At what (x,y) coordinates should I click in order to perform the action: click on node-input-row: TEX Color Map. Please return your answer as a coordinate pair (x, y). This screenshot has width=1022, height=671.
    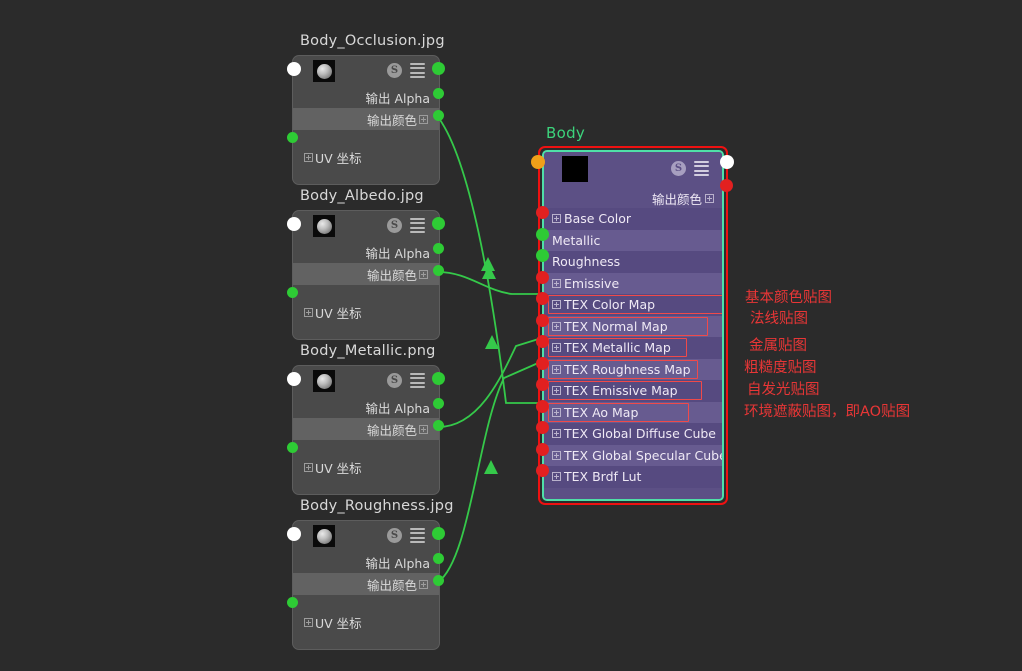
    Looking at the image, I should click on (633, 305).